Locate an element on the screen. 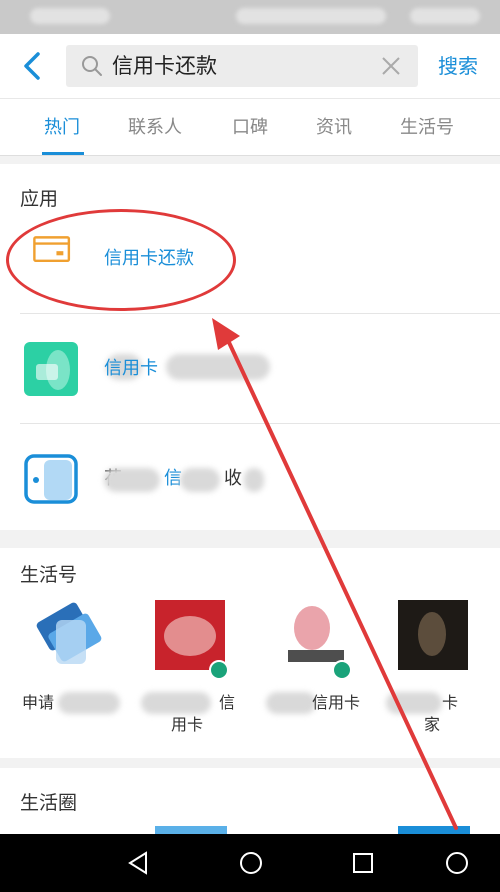 This screenshot has width=500, height=892. search-button: 搜索 is located at coordinates (458, 66).